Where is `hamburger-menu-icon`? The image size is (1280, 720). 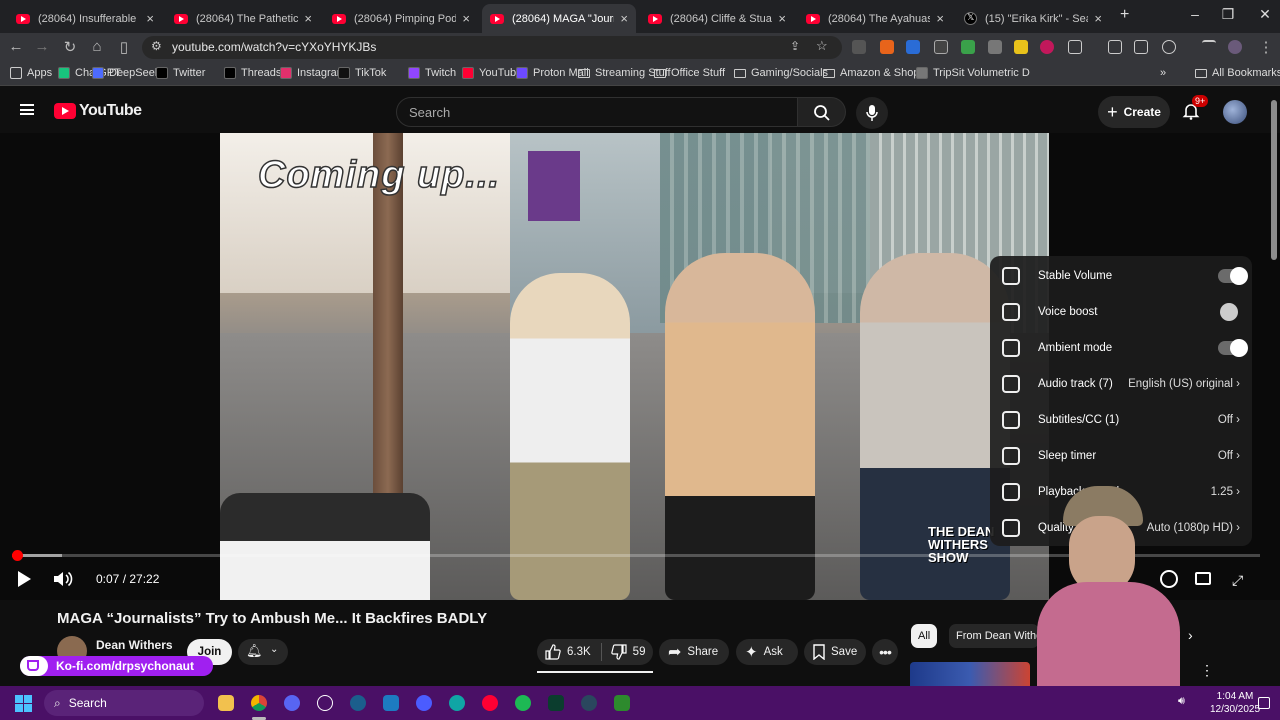
hamburger-menu-icon is located at coordinates (27, 109).